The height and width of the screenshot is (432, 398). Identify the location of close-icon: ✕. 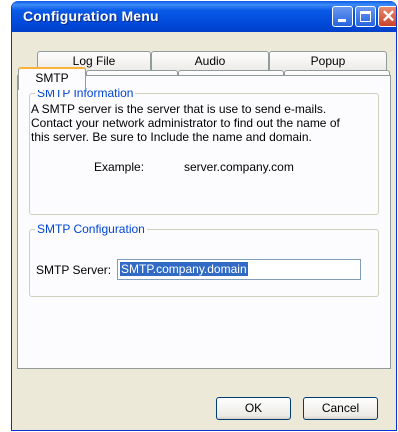
(388, 16).